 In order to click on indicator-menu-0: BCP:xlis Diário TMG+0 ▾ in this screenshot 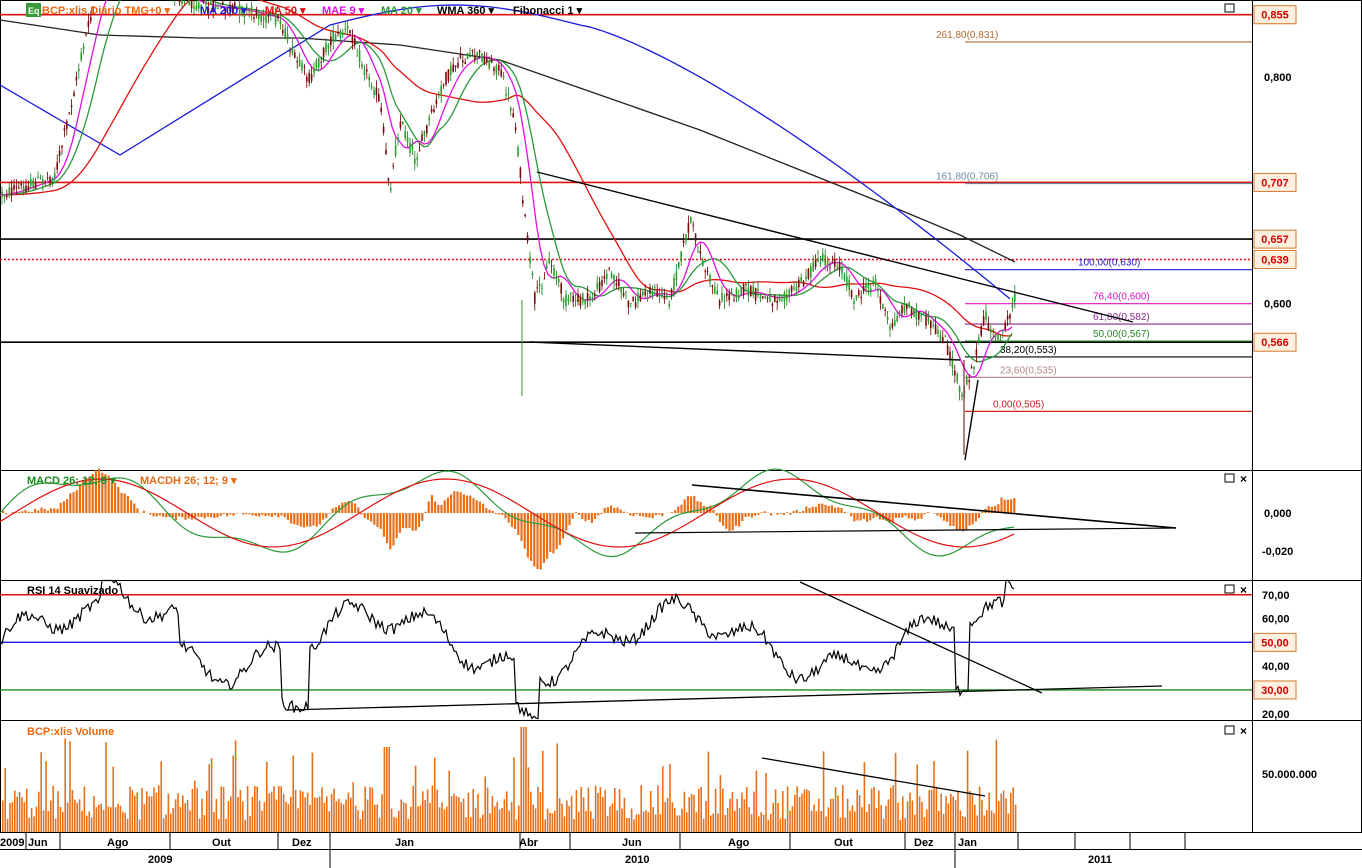, I will do `click(106, 11)`.